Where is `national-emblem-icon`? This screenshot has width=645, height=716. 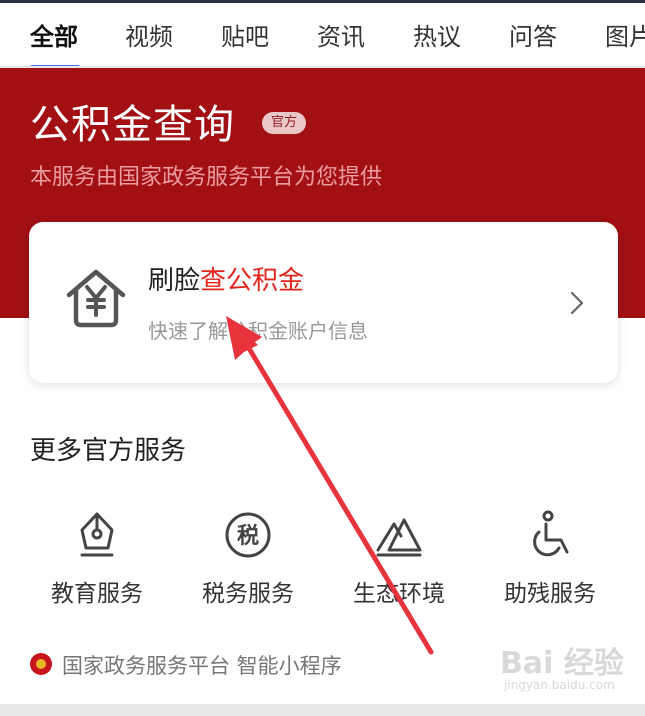 national-emblem-icon is located at coordinates (41, 664).